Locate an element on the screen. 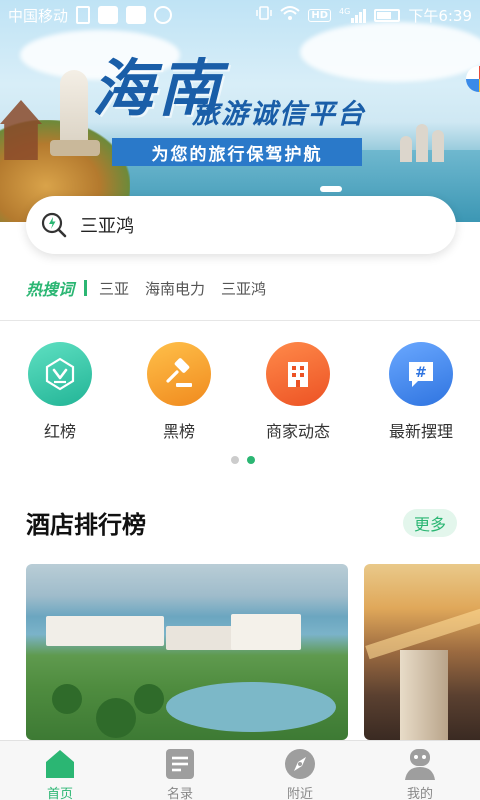  hot-word-link: 海南电力 is located at coordinates (175, 288).